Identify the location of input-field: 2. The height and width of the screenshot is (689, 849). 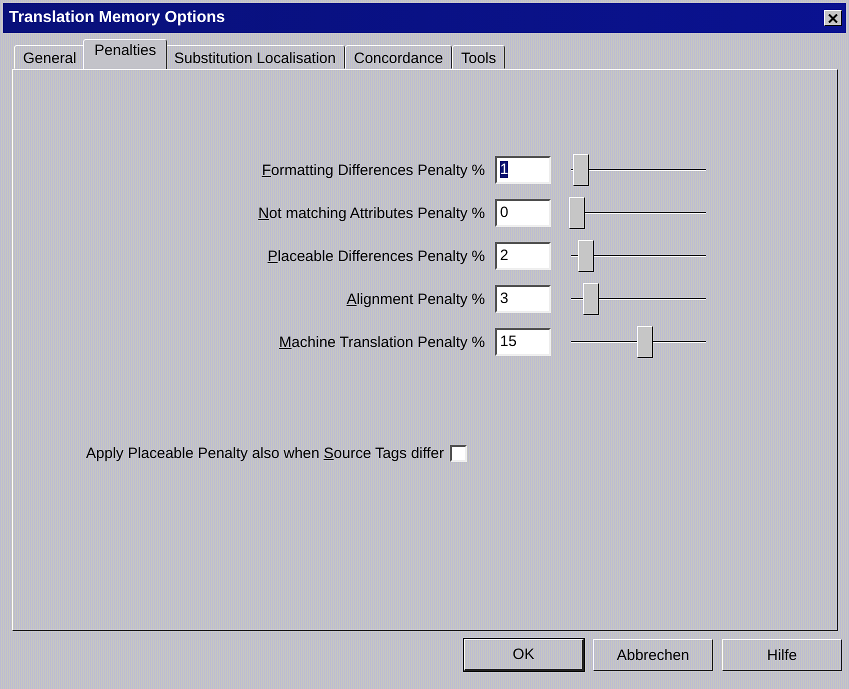
(523, 256).